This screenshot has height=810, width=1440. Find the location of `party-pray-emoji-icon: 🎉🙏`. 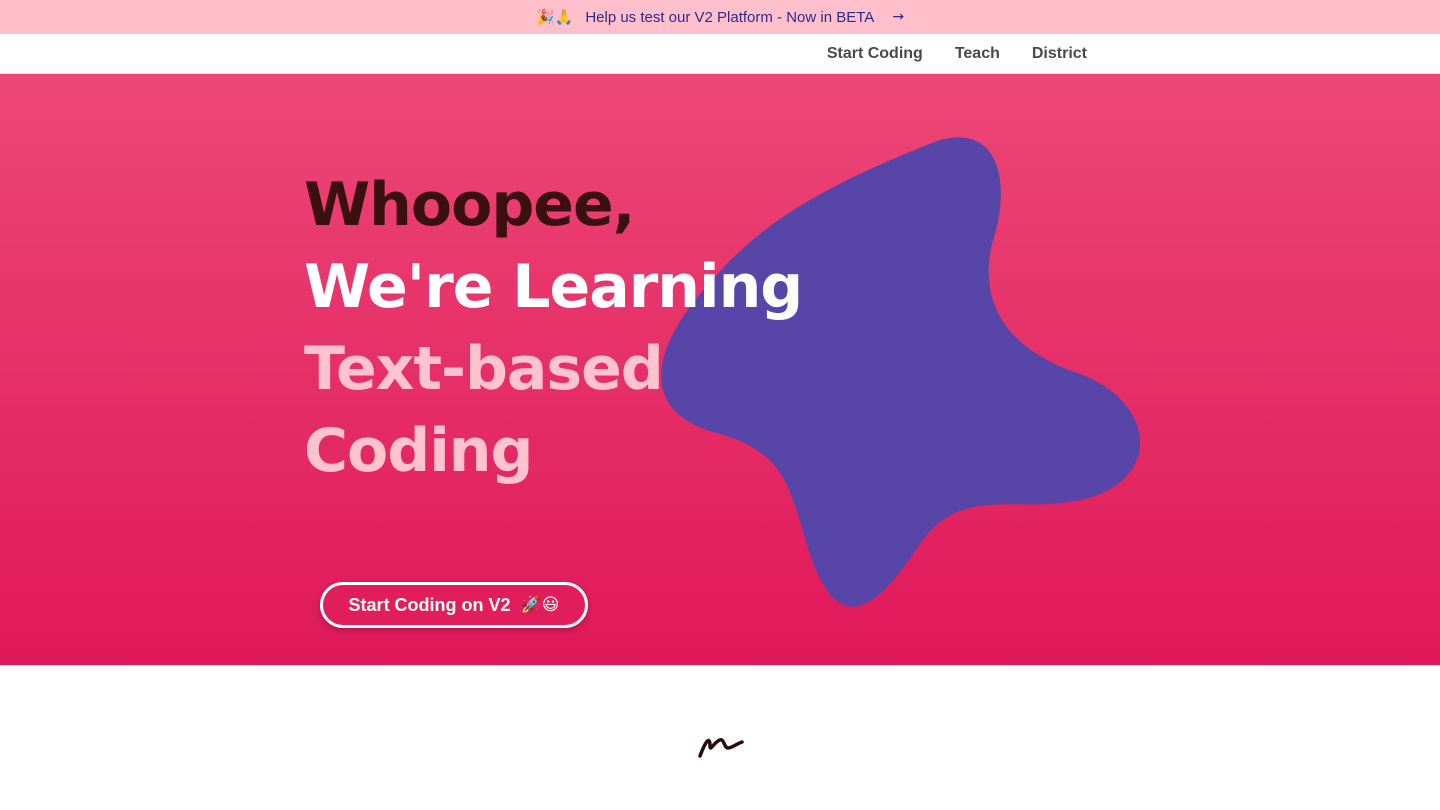

party-pray-emoji-icon: 🎉🙏 is located at coordinates (554, 17).